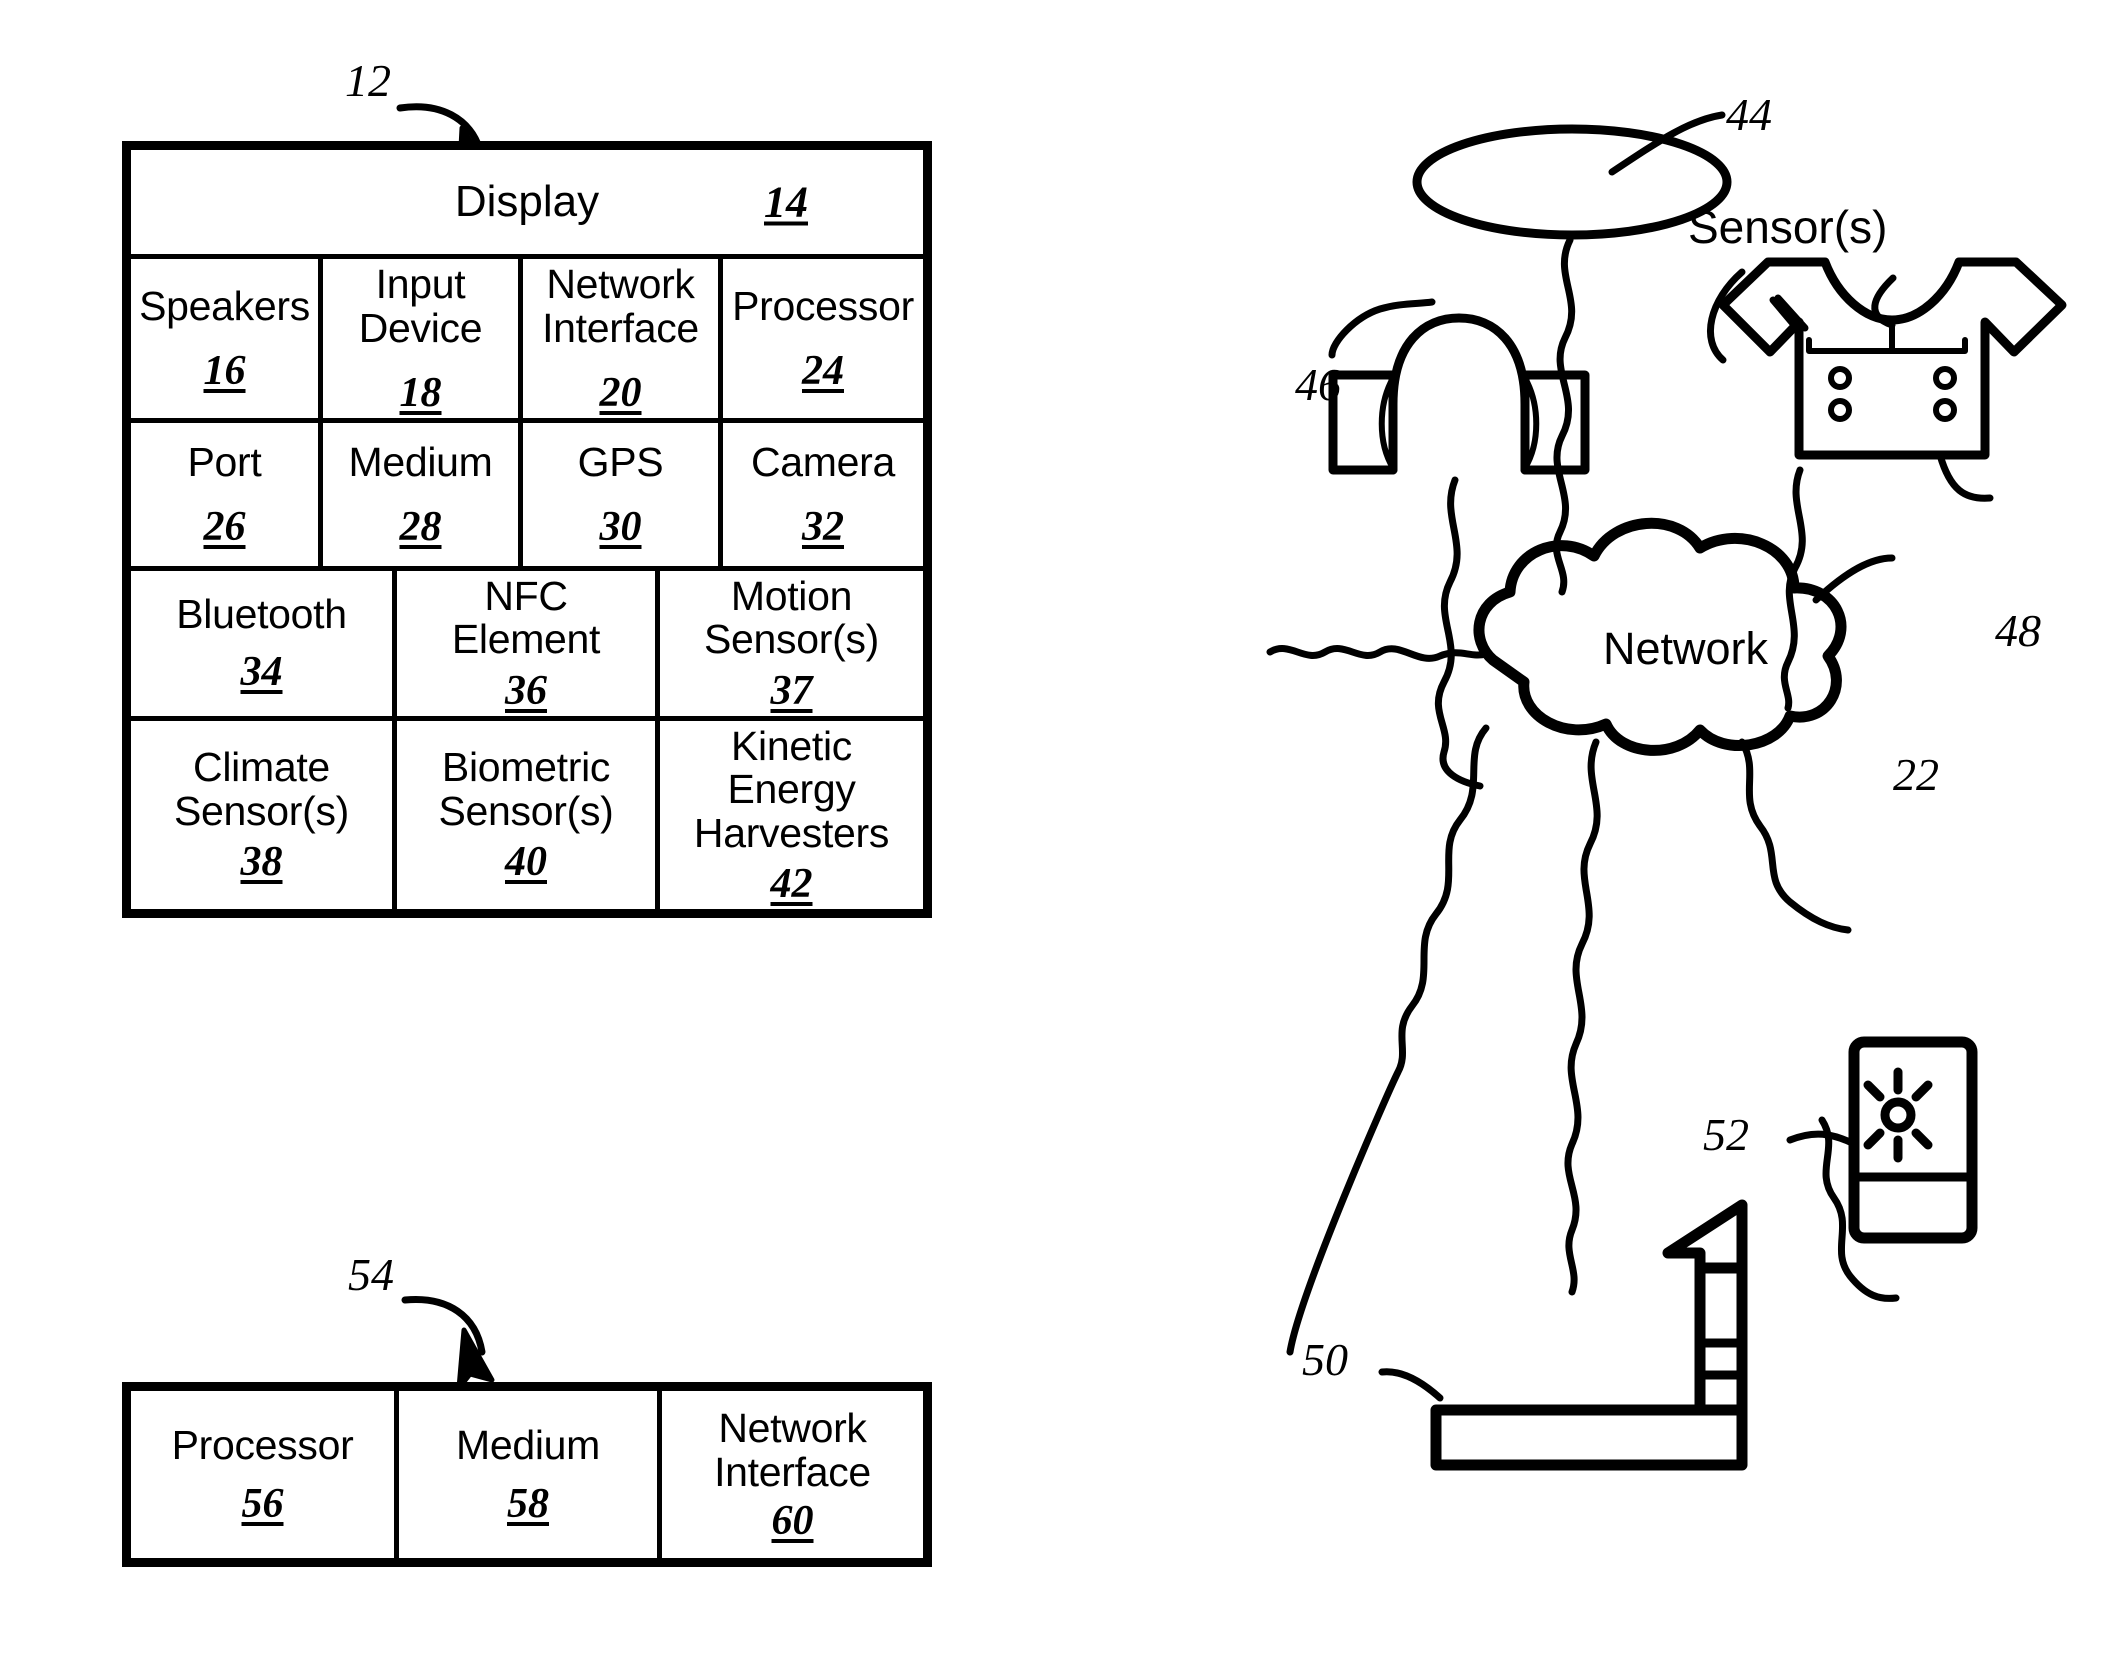 This screenshot has width=2110, height=1676. What do you see at coordinates (791, 690) in the screenshot?
I see `cell-ref-num: 37` at bounding box center [791, 690].